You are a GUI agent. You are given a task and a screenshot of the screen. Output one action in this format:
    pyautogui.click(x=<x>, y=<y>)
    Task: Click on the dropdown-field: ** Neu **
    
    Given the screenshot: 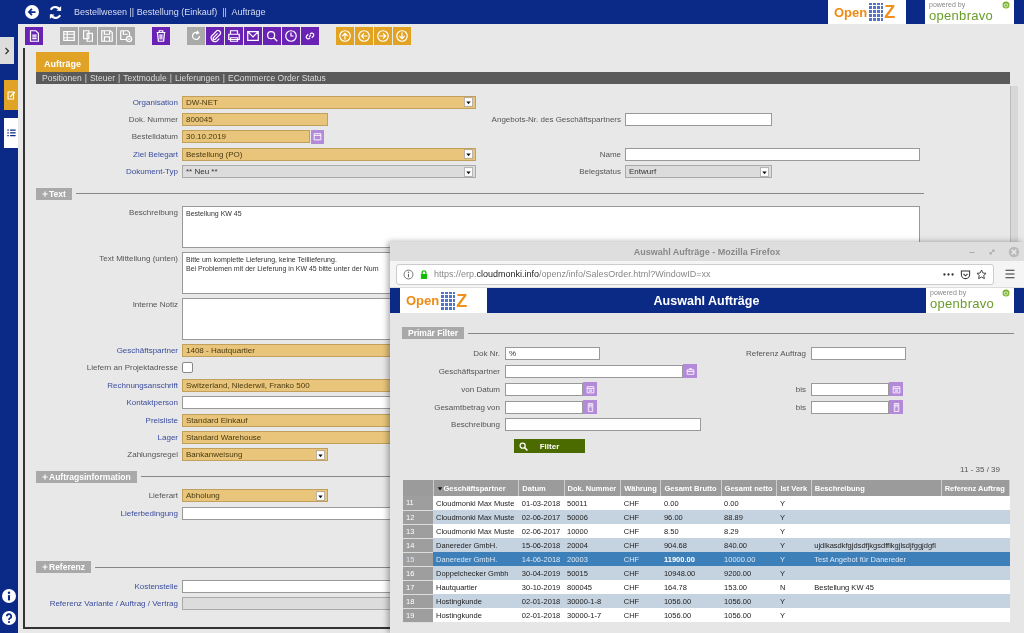 What is the action you would take?
    pyautogui.click(x=329, y=172)
    